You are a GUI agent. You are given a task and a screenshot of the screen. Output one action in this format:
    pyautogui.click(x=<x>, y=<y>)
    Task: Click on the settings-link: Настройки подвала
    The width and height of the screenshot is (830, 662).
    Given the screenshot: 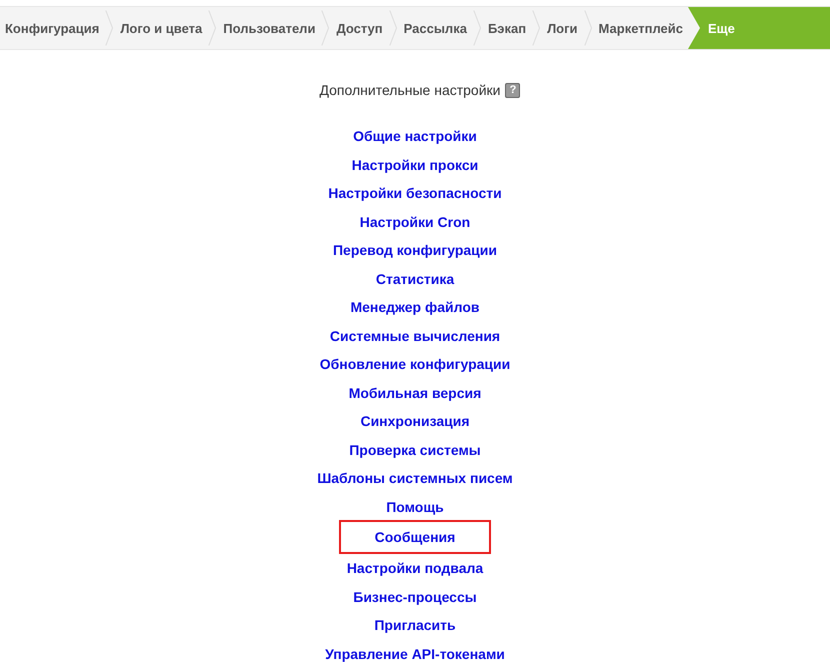 What is the action you would take?
    pyautogui.click(x=415, y=568)
    